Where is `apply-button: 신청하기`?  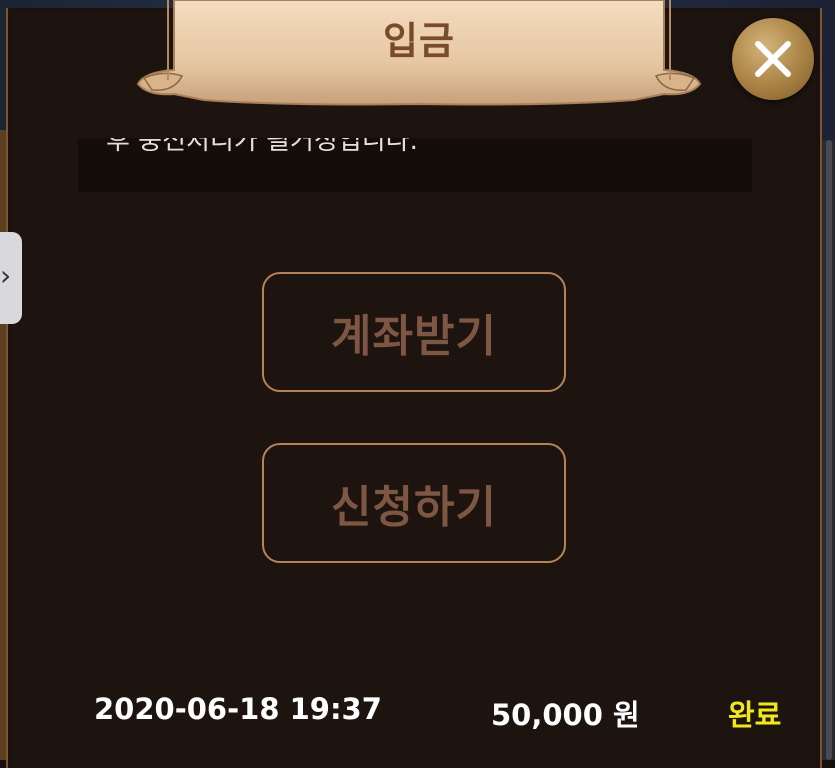
apply-button: 신청하기 is located at coordinates (414, 503).